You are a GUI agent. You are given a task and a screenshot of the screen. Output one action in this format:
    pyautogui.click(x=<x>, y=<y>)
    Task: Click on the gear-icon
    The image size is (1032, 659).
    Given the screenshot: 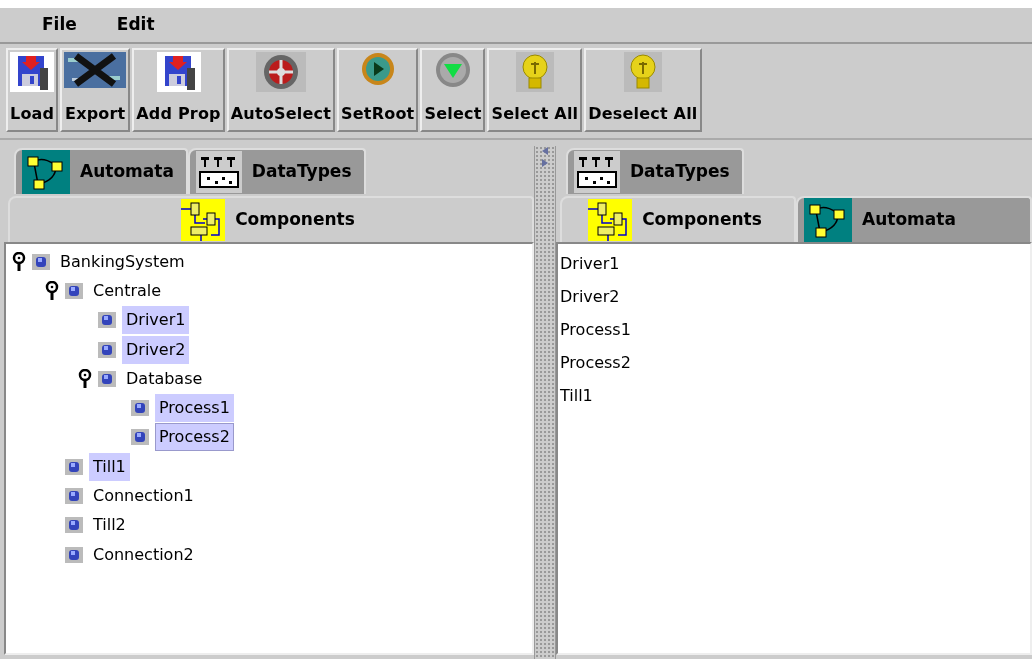 What is the action you would take?
    pyautogui.click(x=280, y=72)
    